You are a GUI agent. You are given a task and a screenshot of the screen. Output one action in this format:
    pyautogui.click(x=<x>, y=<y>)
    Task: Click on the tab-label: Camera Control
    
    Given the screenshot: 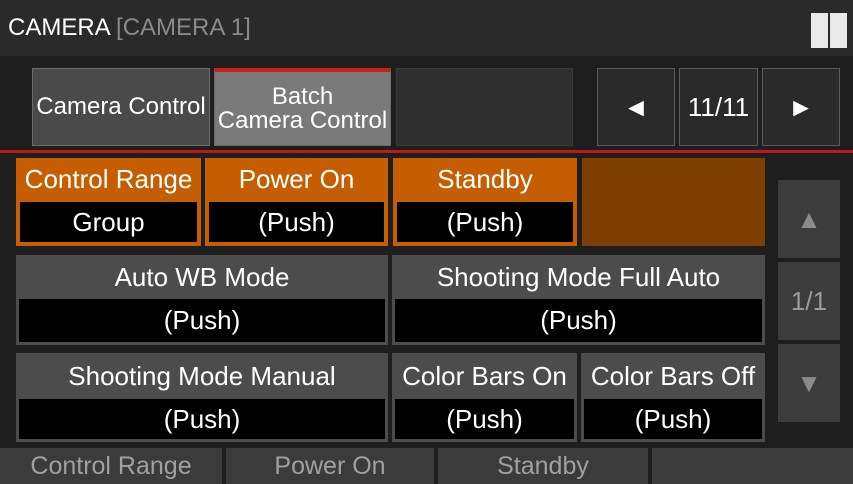 What is the action you would take?
    pyautogui.click(x=121, y=106)
    